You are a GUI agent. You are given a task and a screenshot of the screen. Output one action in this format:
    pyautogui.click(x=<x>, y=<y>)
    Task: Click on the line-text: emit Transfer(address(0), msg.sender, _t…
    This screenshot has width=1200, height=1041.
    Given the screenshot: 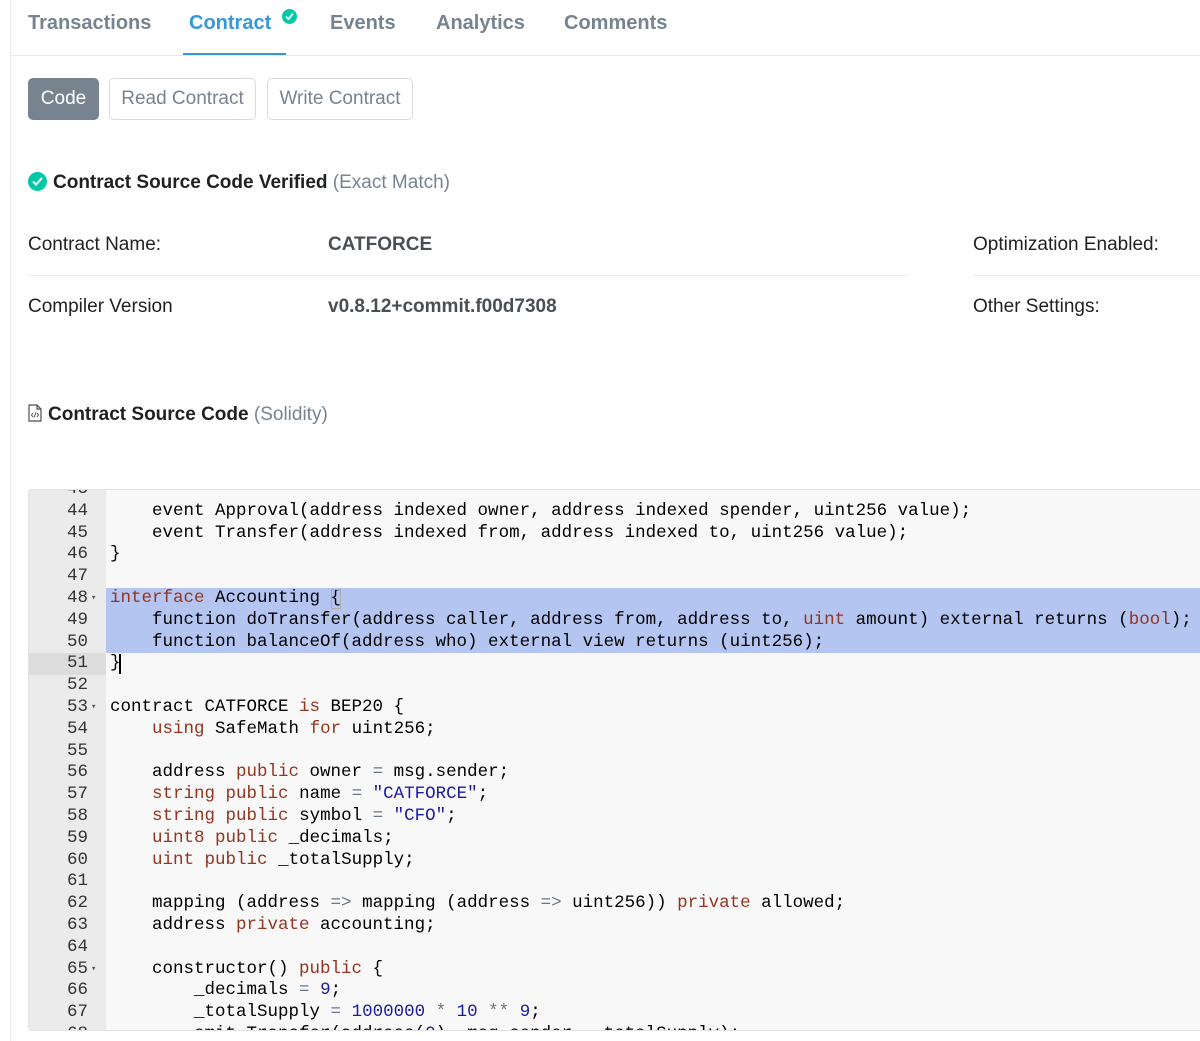 What is the action you would take?
    pyautogui.click(x=425, y=1027)
    